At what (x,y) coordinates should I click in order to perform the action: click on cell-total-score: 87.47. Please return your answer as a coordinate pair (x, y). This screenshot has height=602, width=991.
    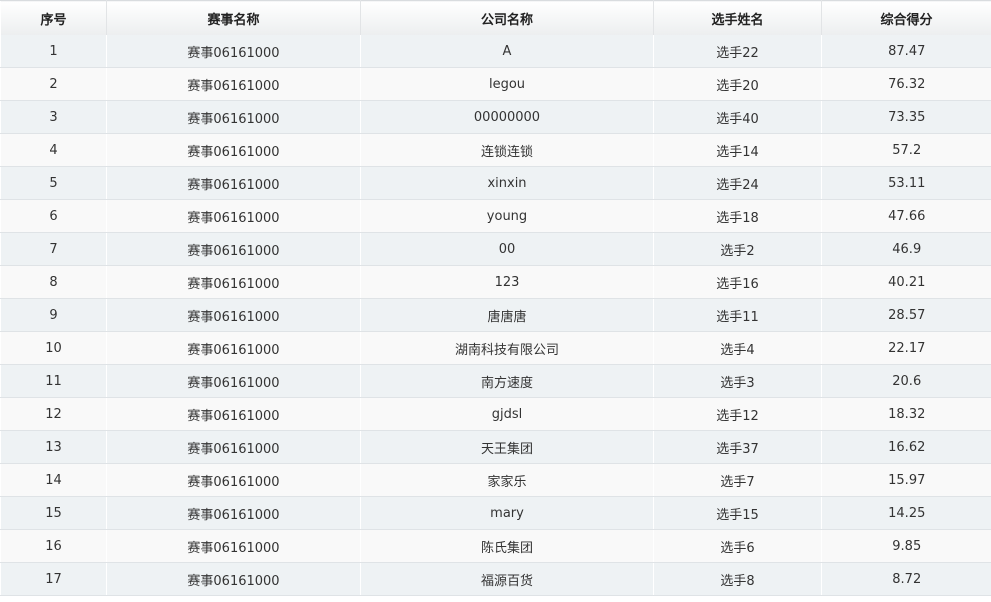
    Looking at the image, I should click on (906, 51).